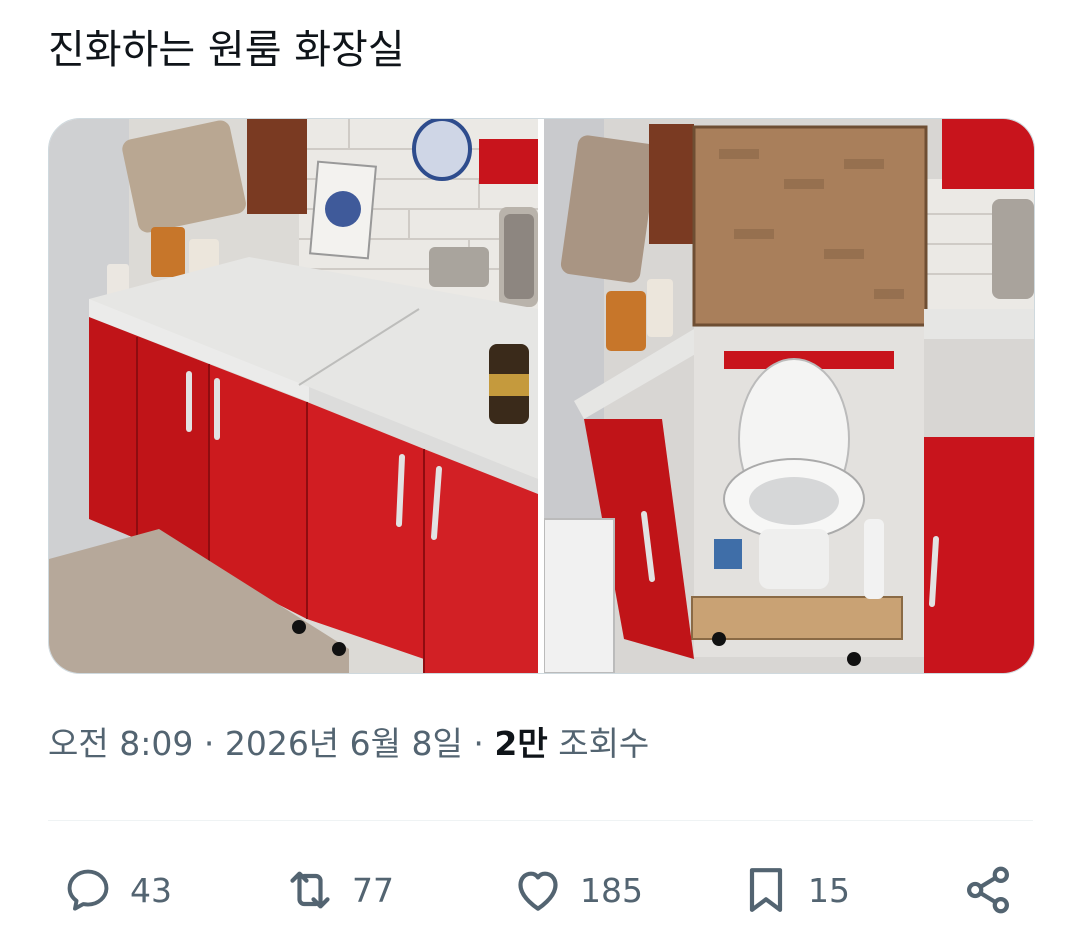 The height and width of the screenshot is (949, 1080). Describe the element at coordinates (766, 890) in the screenshot. I see `bookmark-icon` at that location.